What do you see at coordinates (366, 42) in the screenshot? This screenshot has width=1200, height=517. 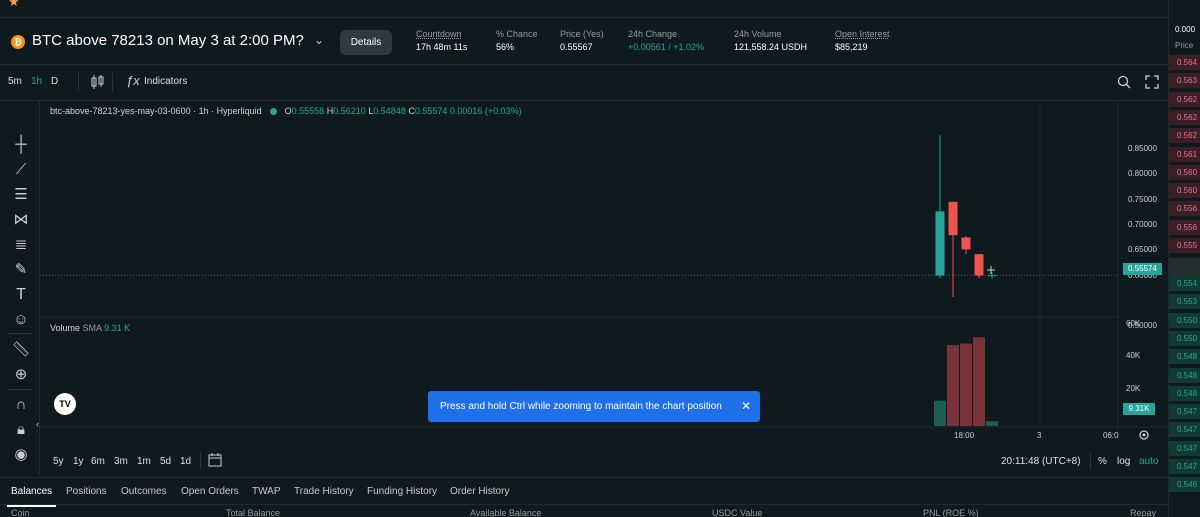 I see `details-button: Details` at bounding box center [366, 42].